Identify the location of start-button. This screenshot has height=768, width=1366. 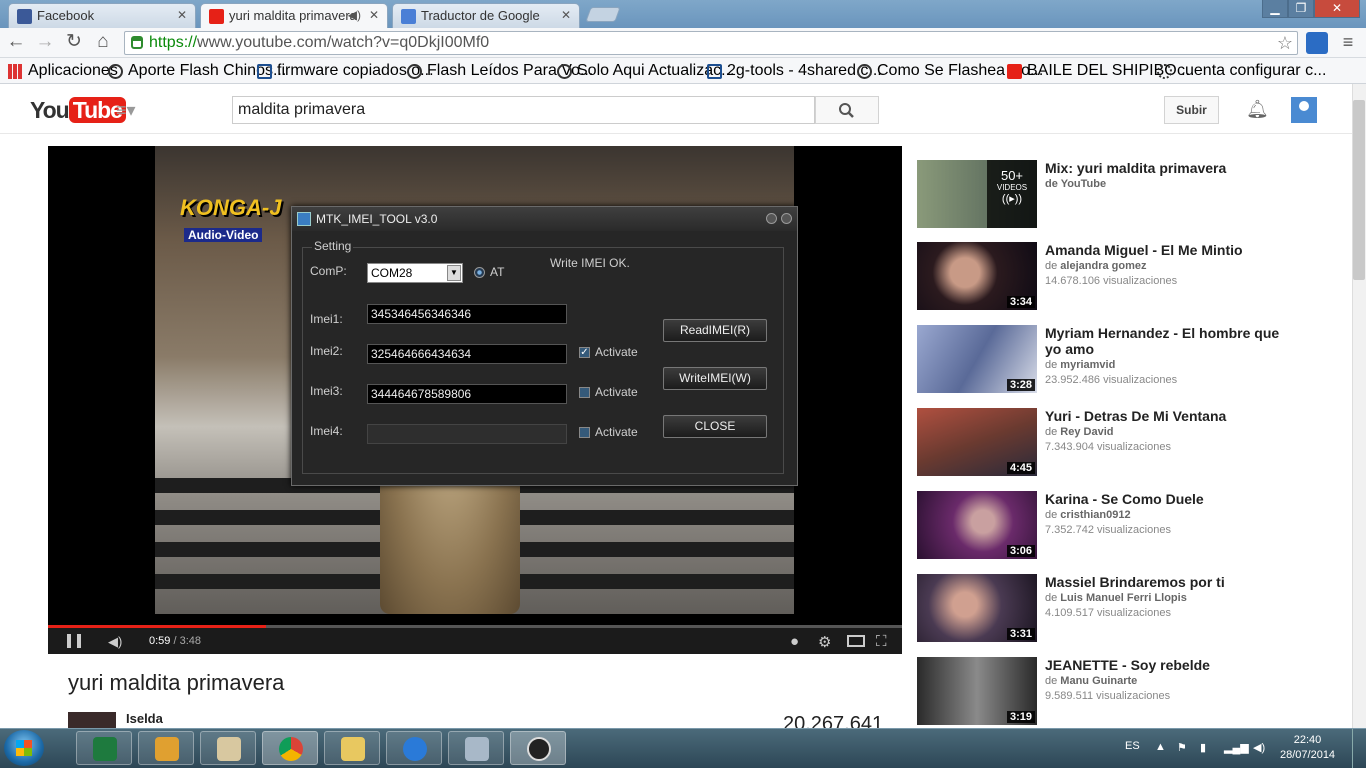
(24, 748).